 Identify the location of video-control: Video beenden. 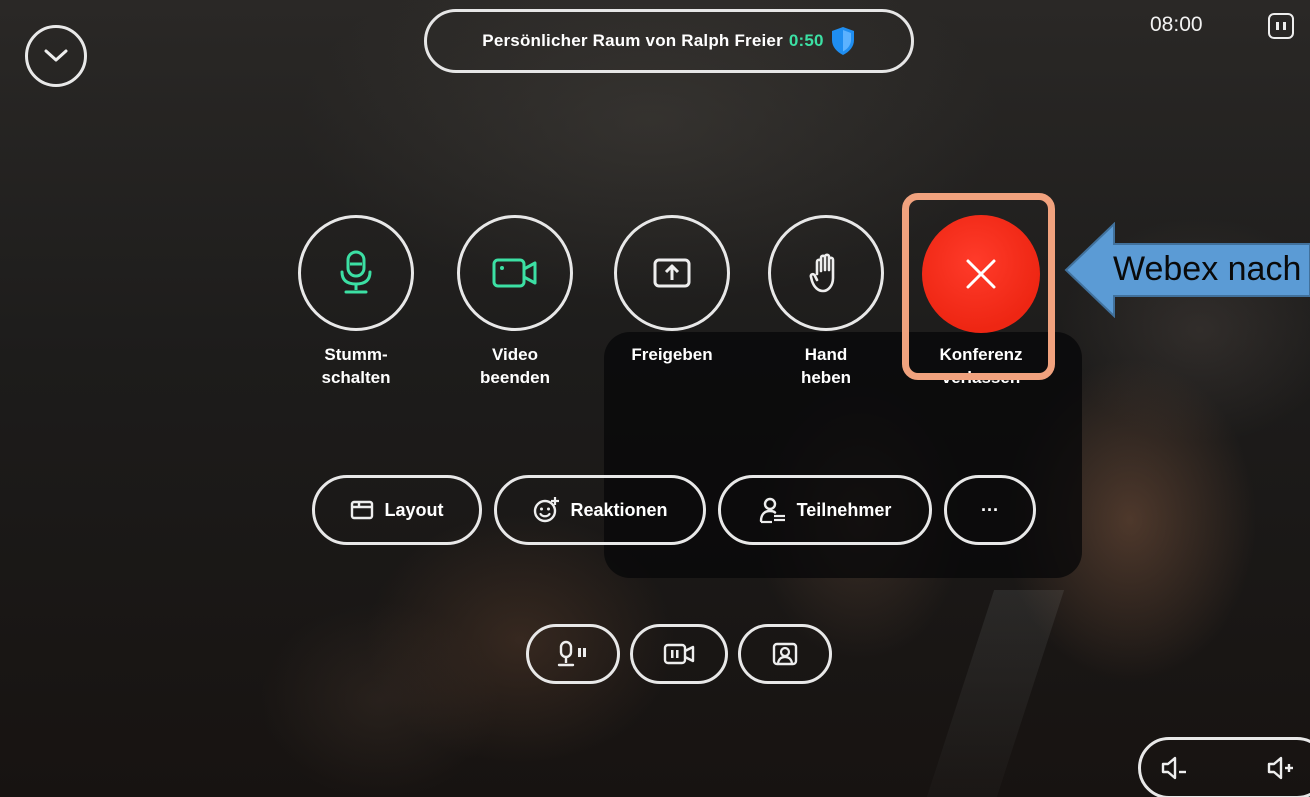
(515, 302).